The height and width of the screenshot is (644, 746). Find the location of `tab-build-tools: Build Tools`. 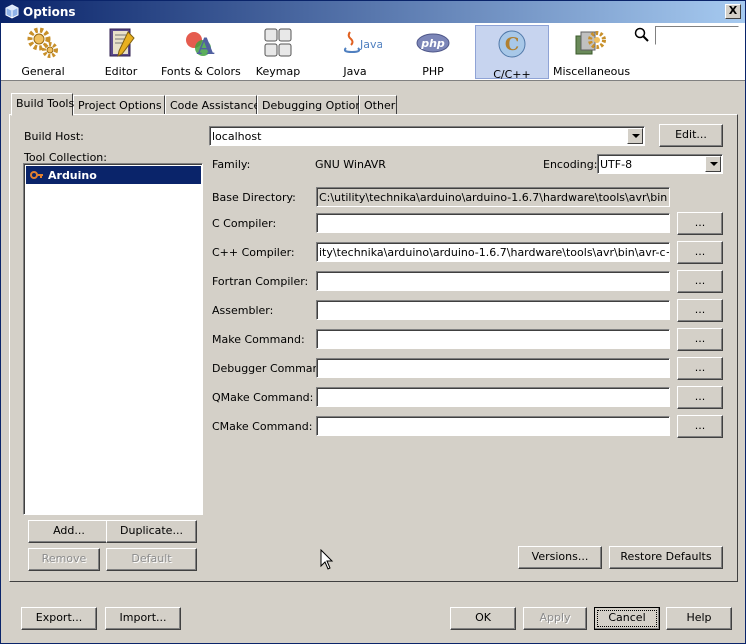

tab-build-tools: Build Tools is located at coordinates (42, 104).